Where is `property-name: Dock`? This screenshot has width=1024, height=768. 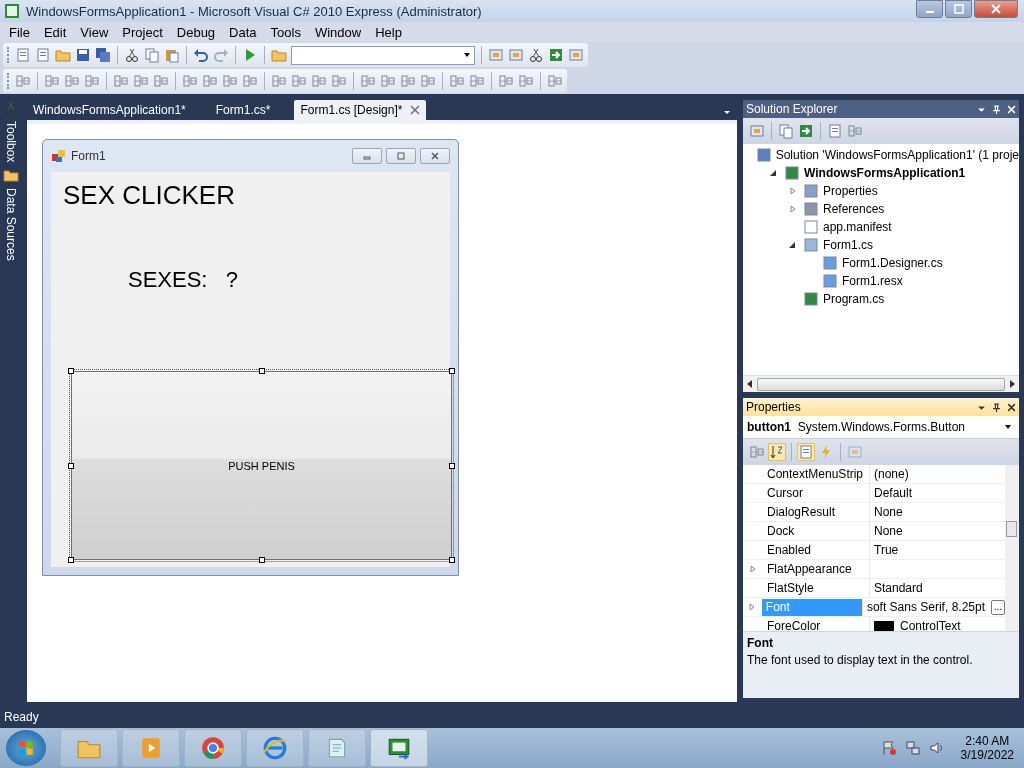 property-name: Dock is located at coordinates (816, 531).